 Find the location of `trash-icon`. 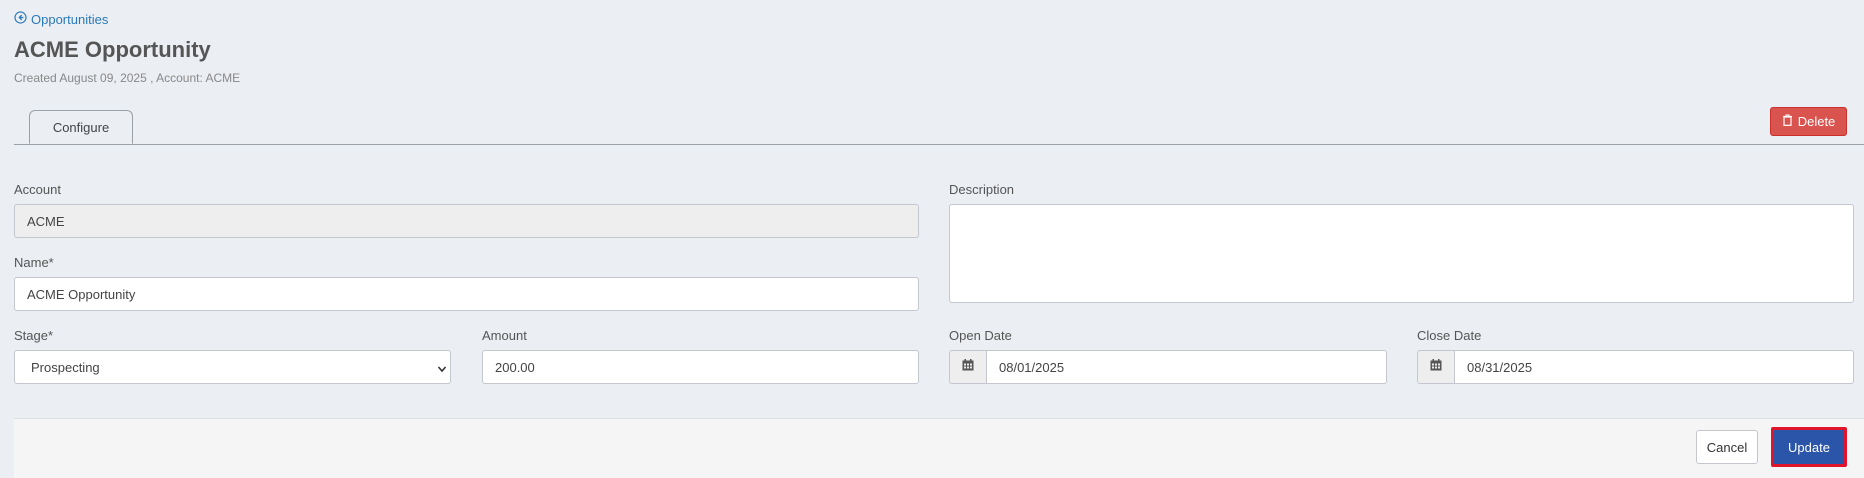

trash-icon is located at coordinates (1787, 121).